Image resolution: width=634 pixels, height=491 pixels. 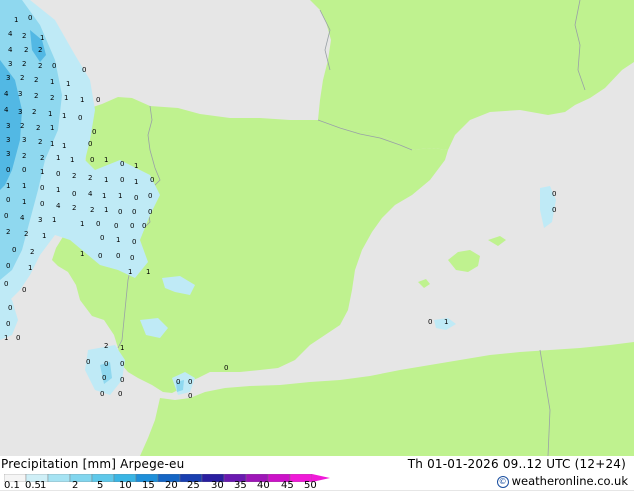 What do you see at coordinates (240, 485) in the screenshot?
I see `scale-tick-label: 35` at bounding box center [240, 485].